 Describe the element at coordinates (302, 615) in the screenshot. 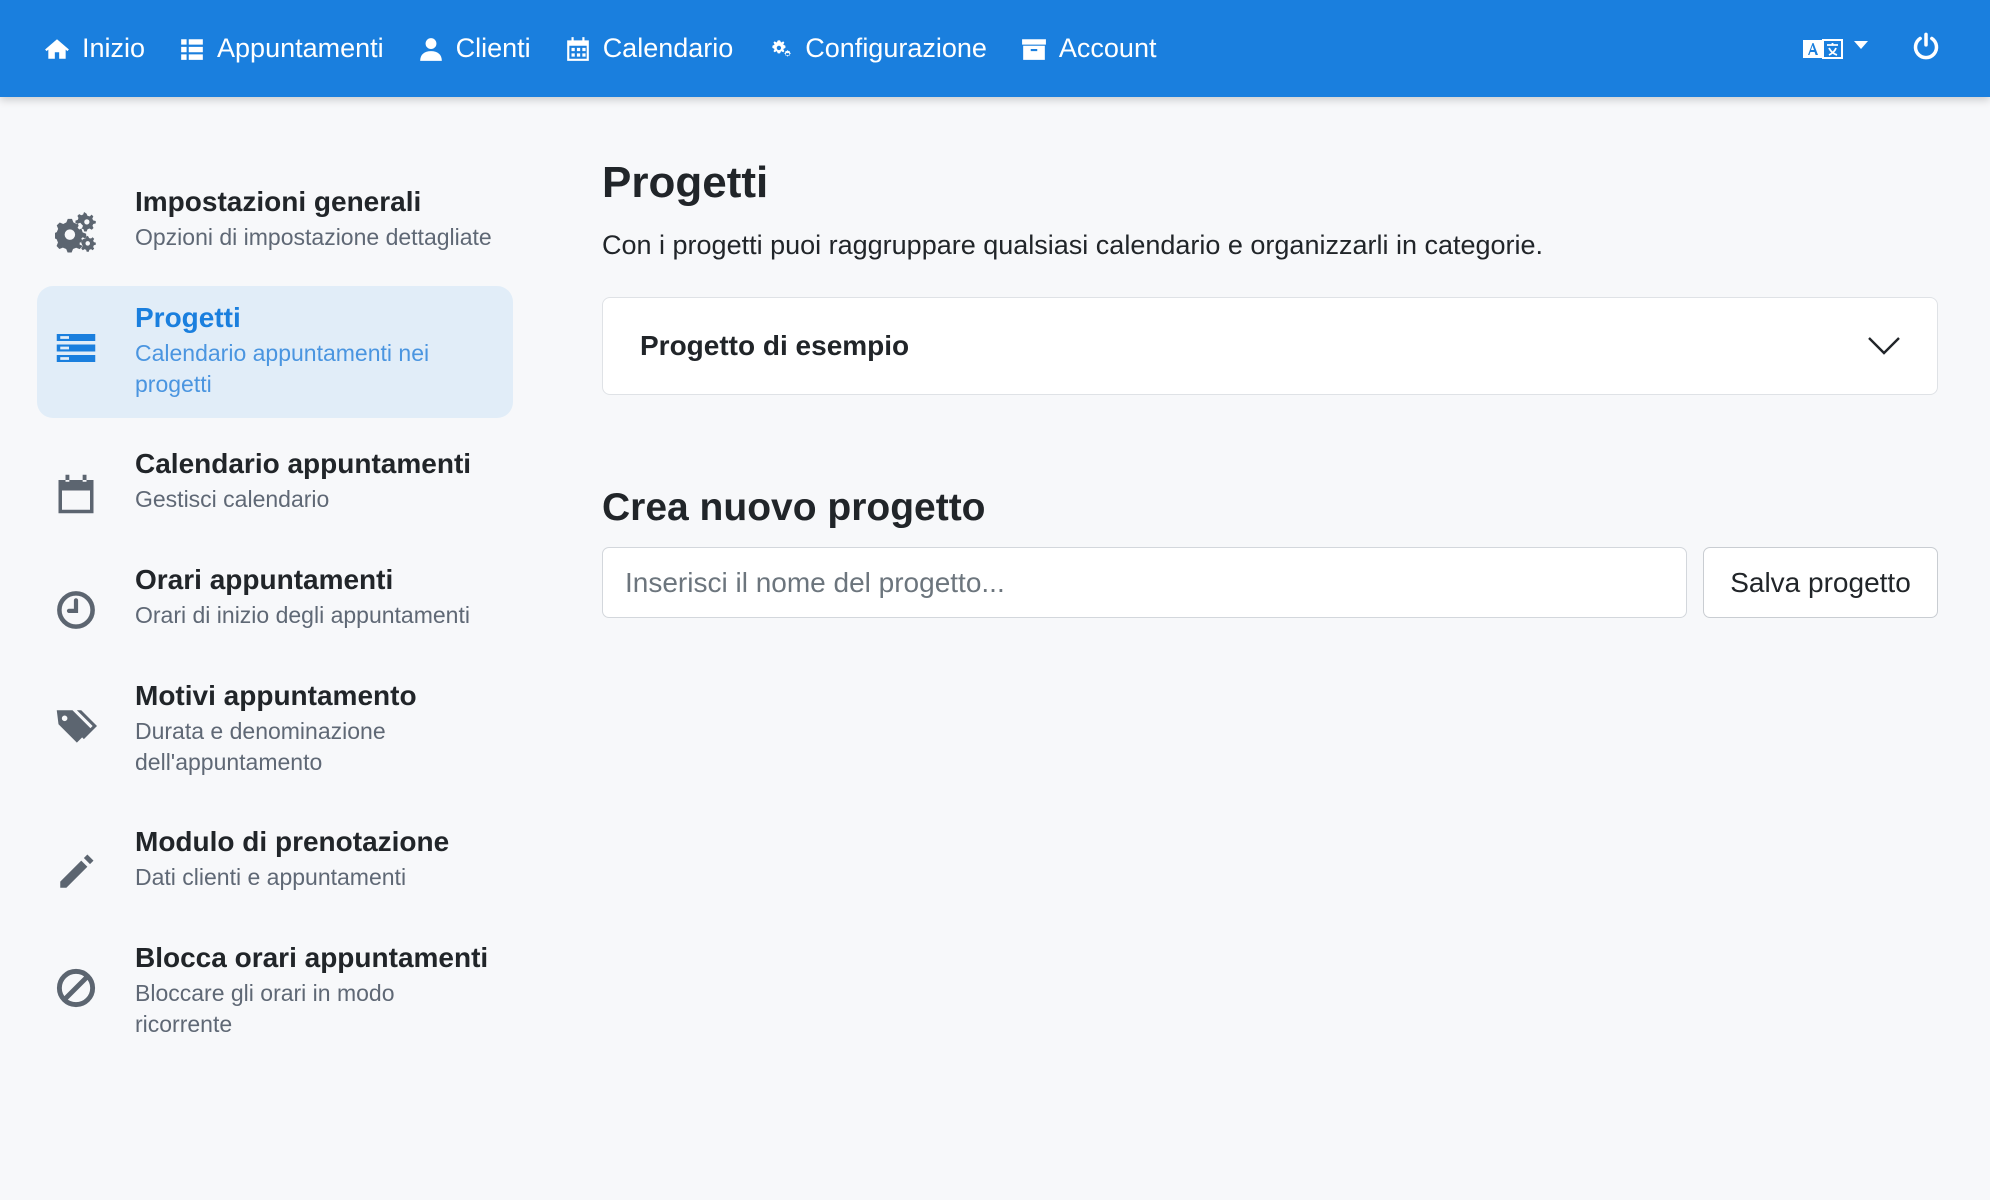

I see `sidebar-item-subtitle: Orari di inizio degli appuntamenti` at that location.